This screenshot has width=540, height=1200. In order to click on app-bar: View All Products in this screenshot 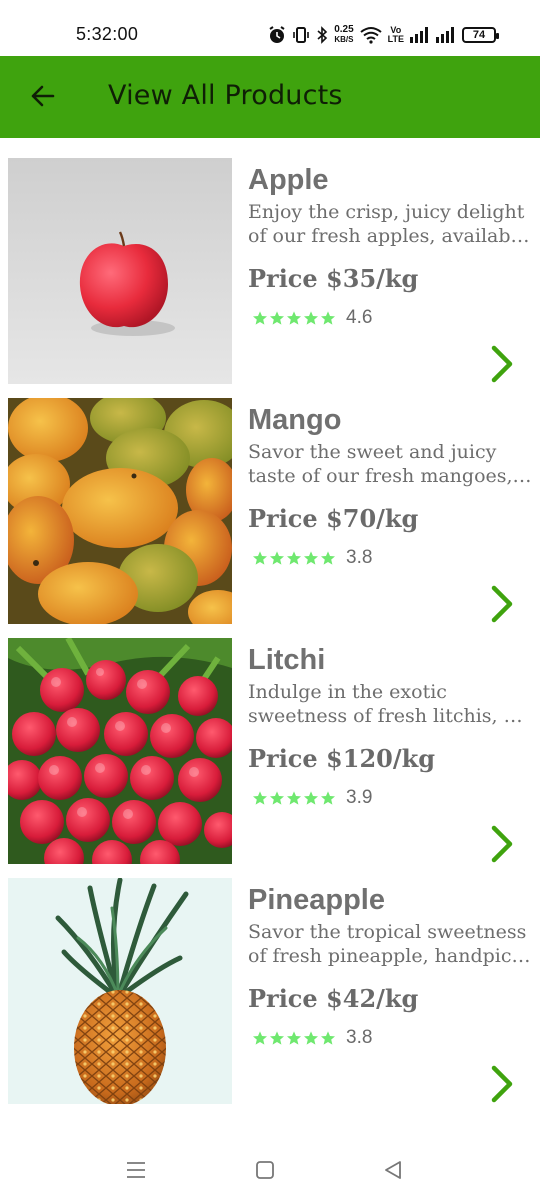, I will do `click(270, 97)`.